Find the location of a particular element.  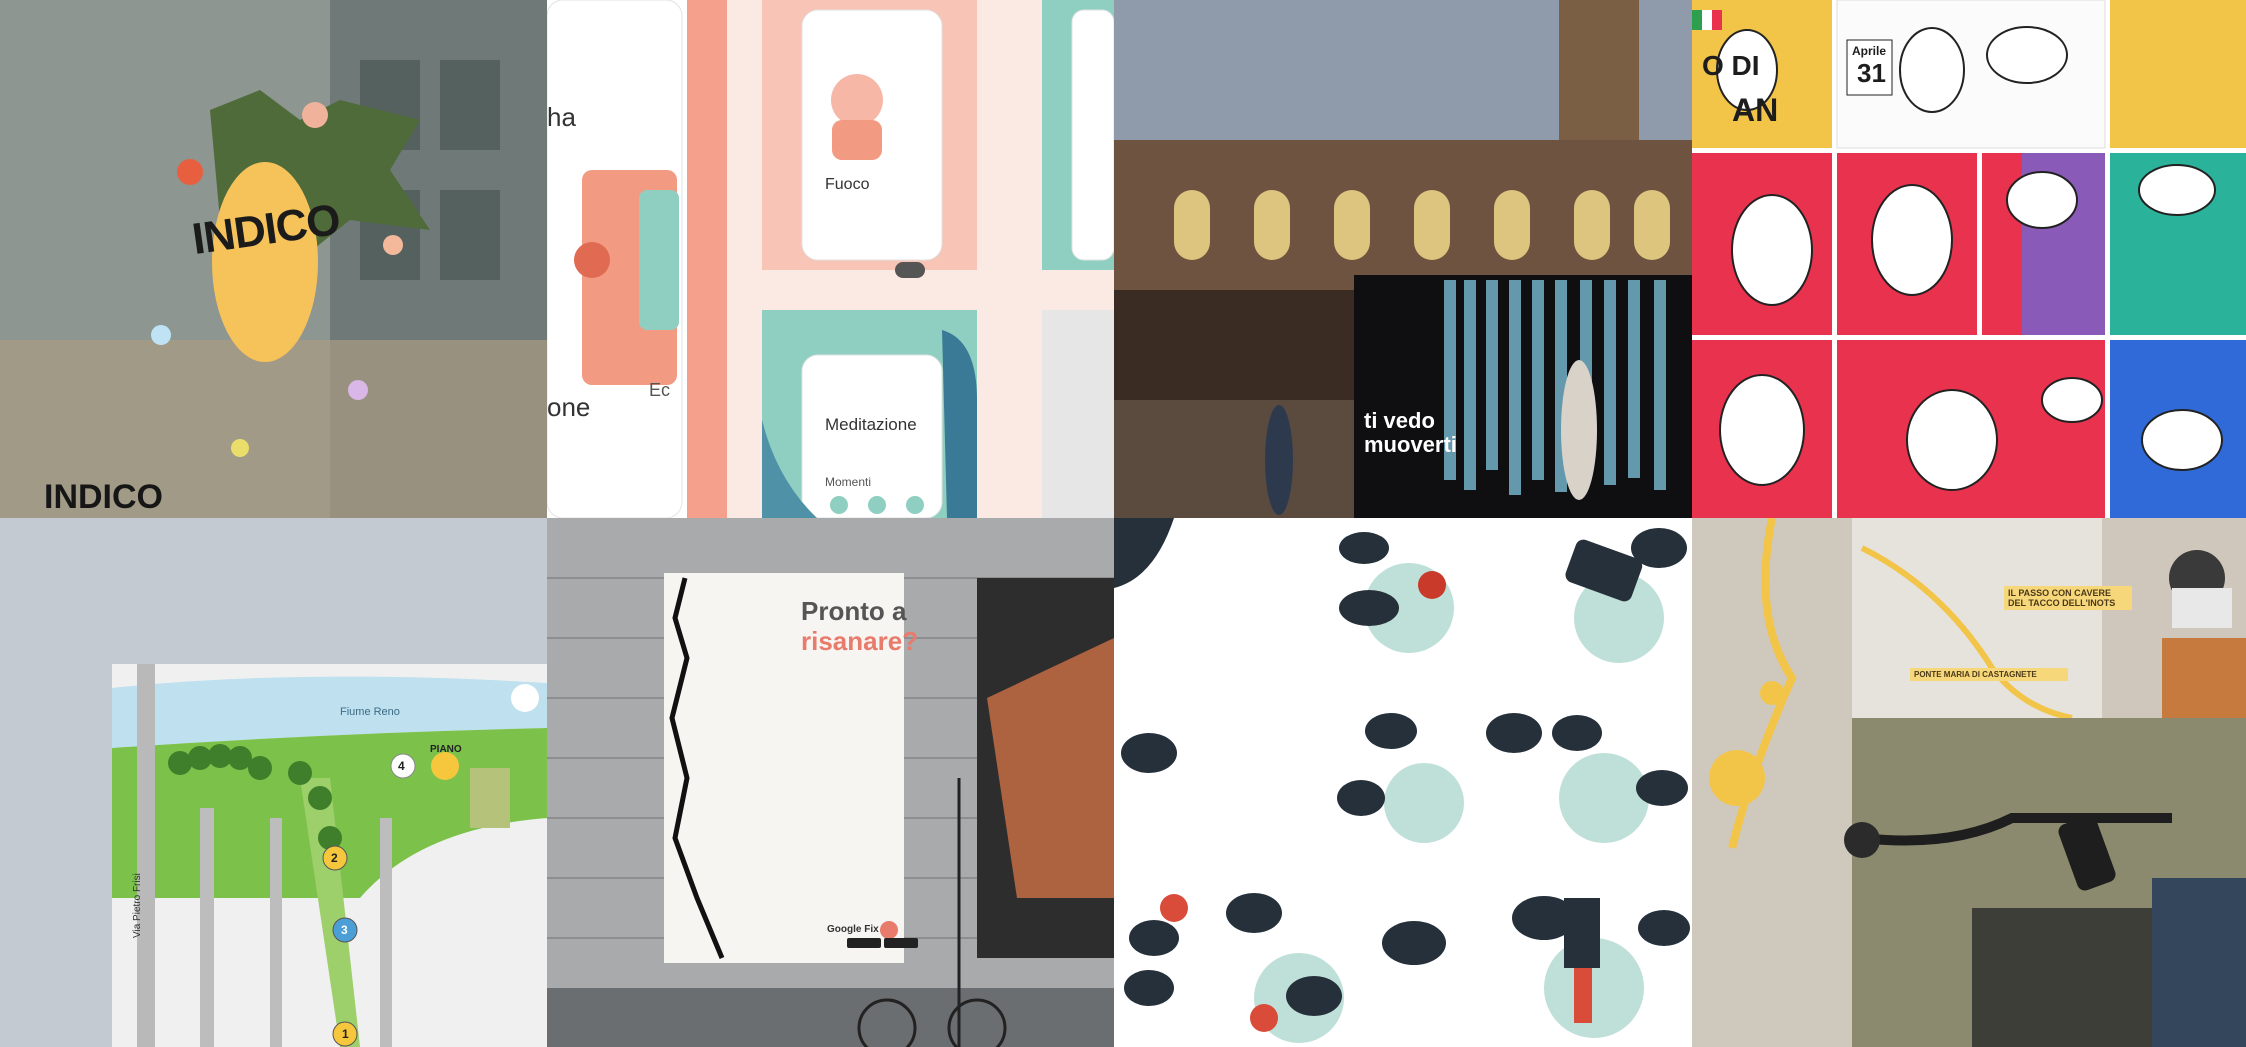

app-screen1-caption: one is located at coordinates (569, 407).